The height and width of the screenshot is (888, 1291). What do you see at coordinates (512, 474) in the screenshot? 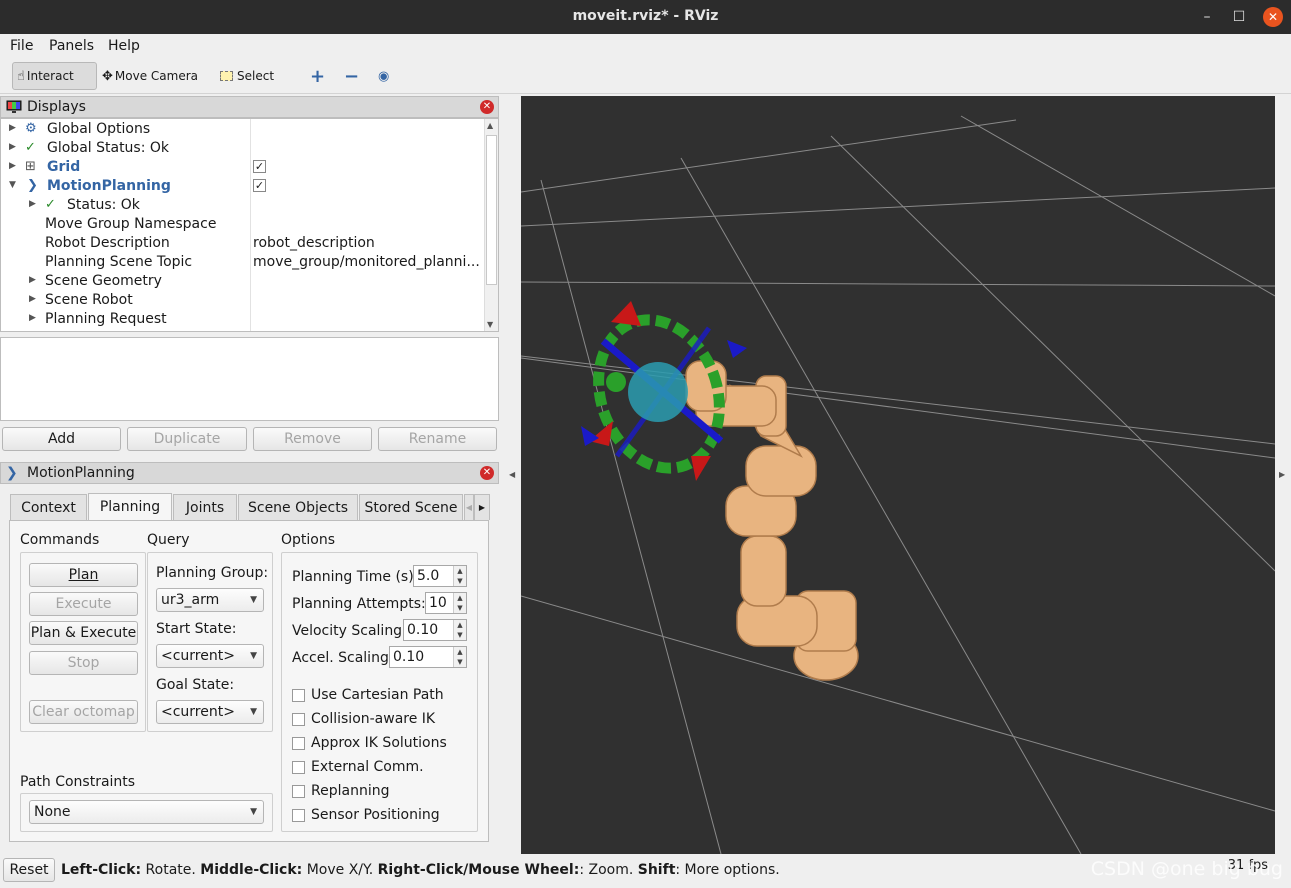
I see `collapse-left-panel-icon: ◀` at bounding box center [512, 474].